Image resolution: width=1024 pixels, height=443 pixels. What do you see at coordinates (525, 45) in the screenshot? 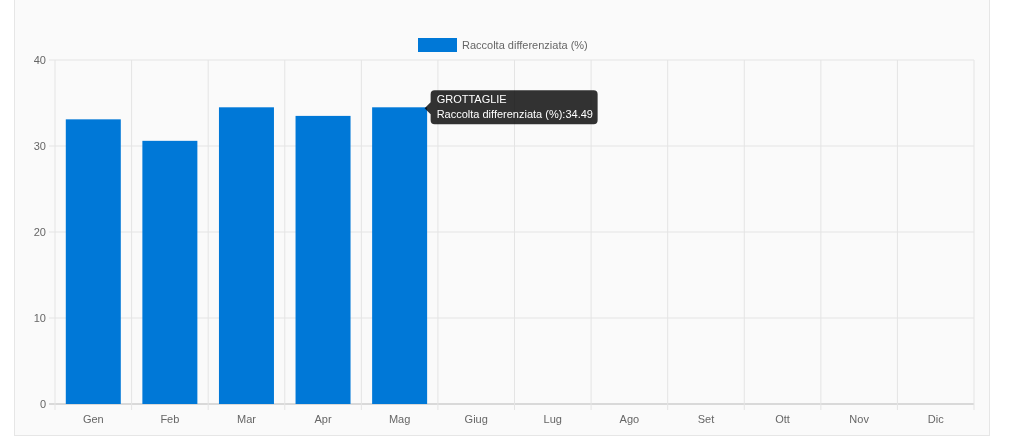
I see `legend-label: Raccolta differenziata (%)` at bounding box center [525, 45].